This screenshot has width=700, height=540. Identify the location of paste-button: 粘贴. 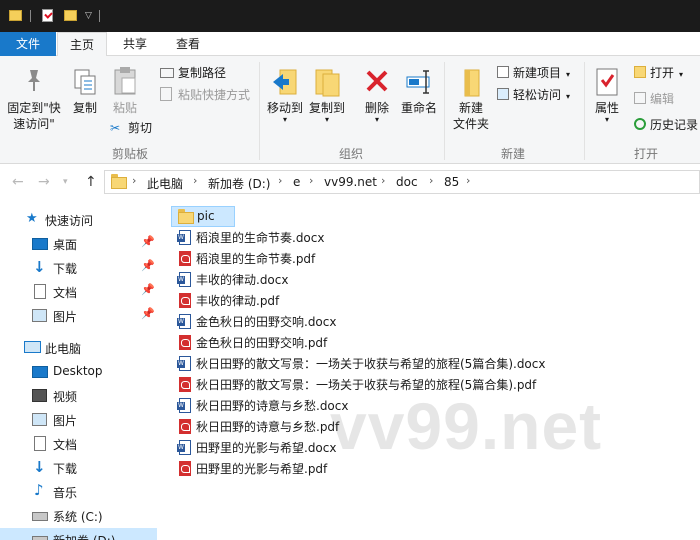
(125, 91).